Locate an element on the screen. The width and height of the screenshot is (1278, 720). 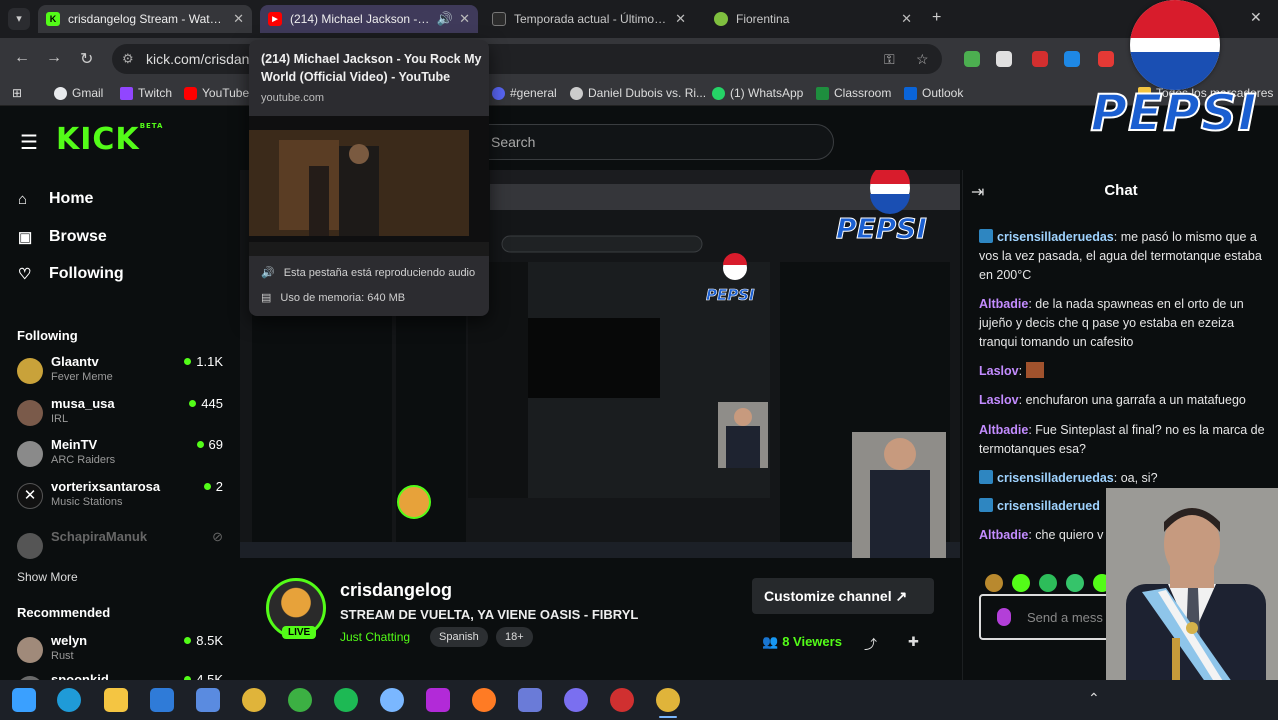
viewer-count: 69 is located at coordinates (210, 444).